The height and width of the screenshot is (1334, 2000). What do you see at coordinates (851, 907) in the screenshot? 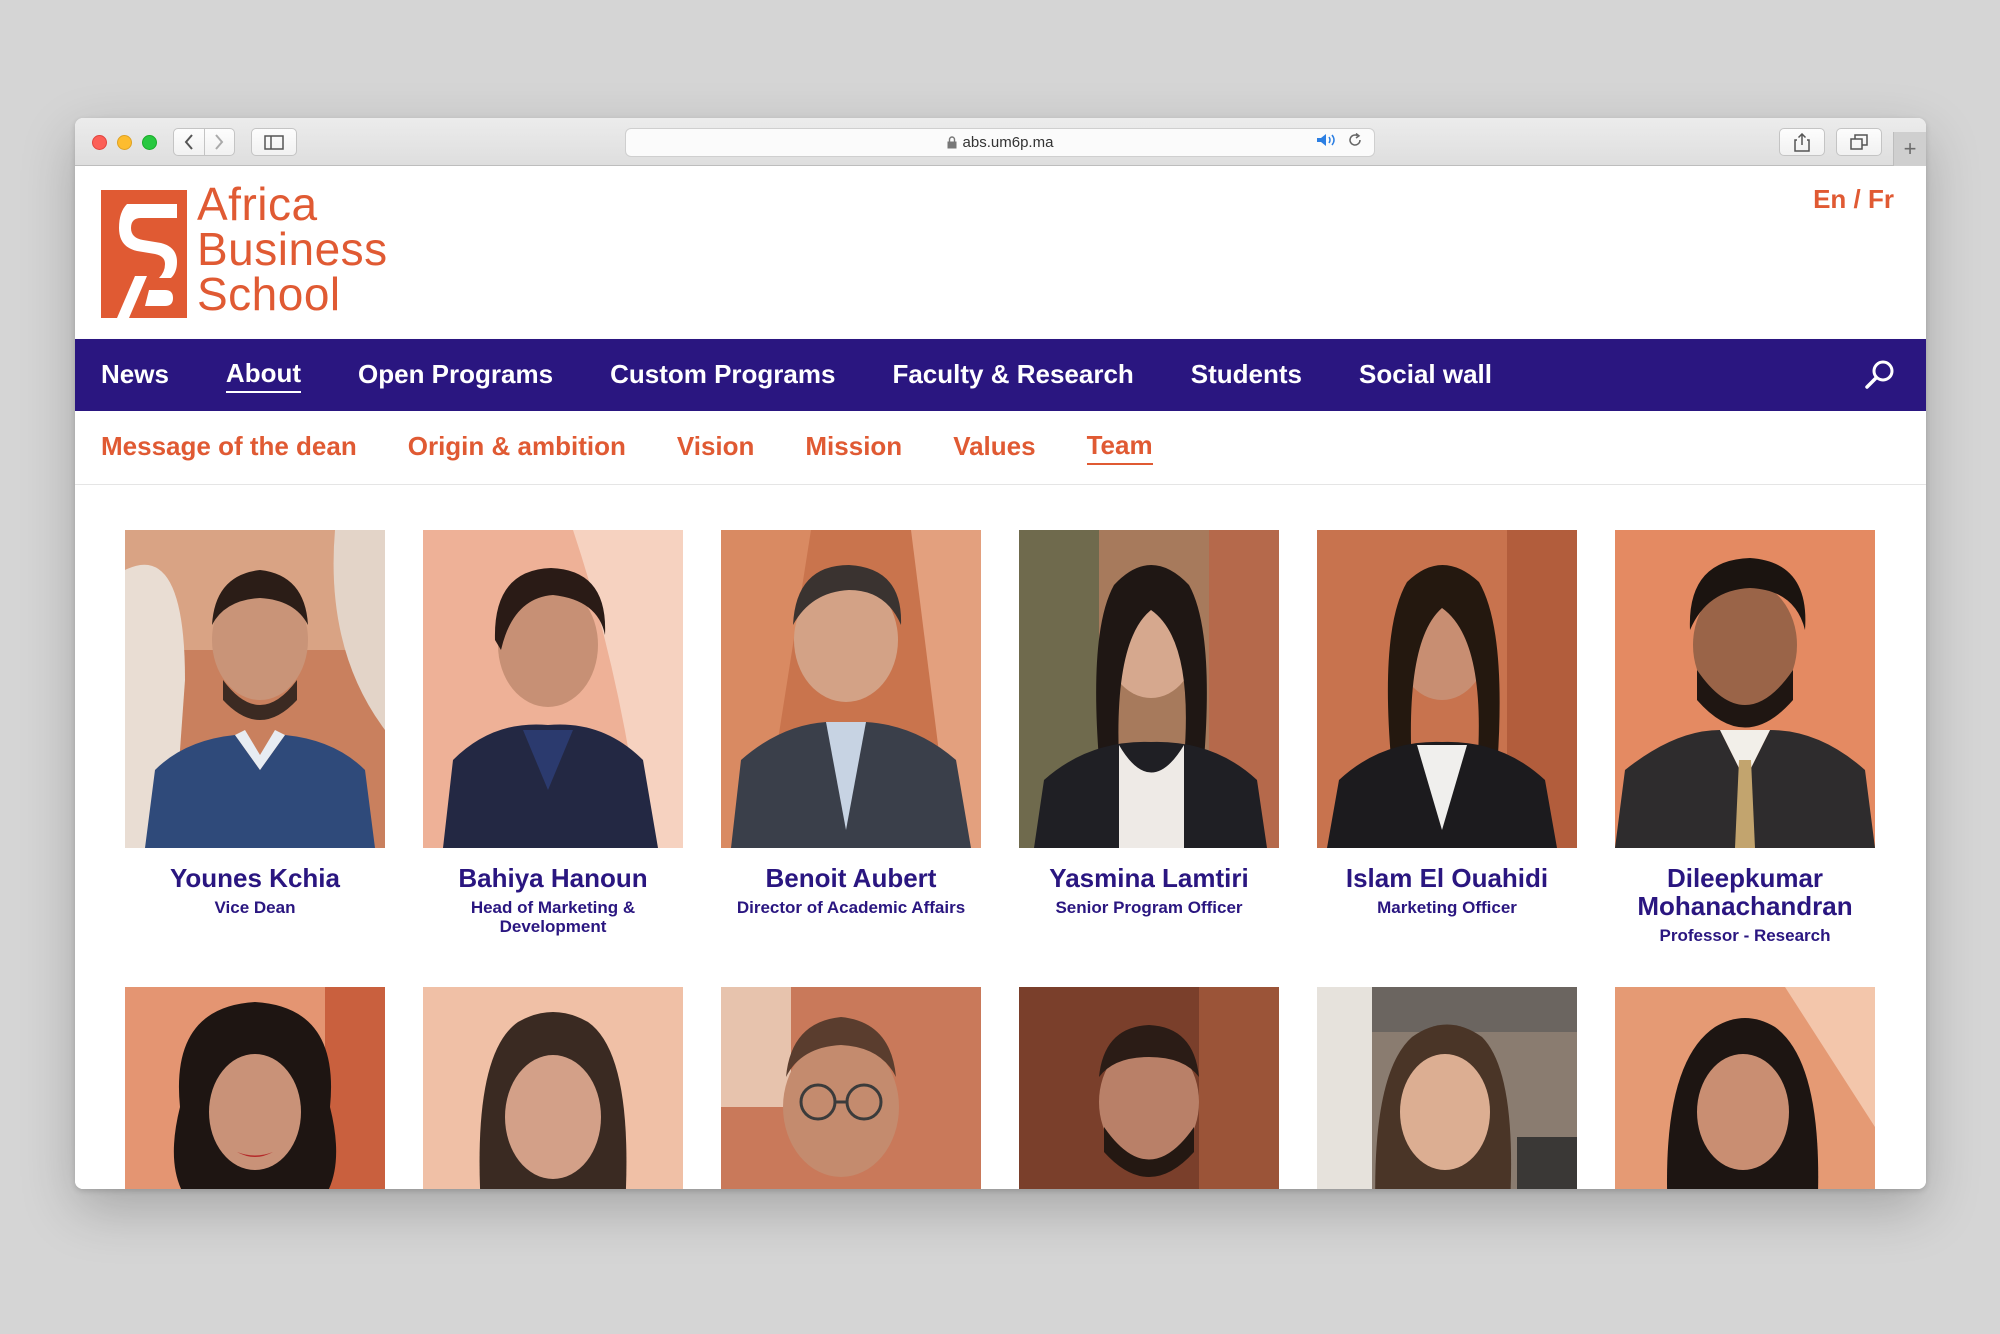
I see `team-member-role: Director of Academic Affairs` at bounding box center [851, 907].